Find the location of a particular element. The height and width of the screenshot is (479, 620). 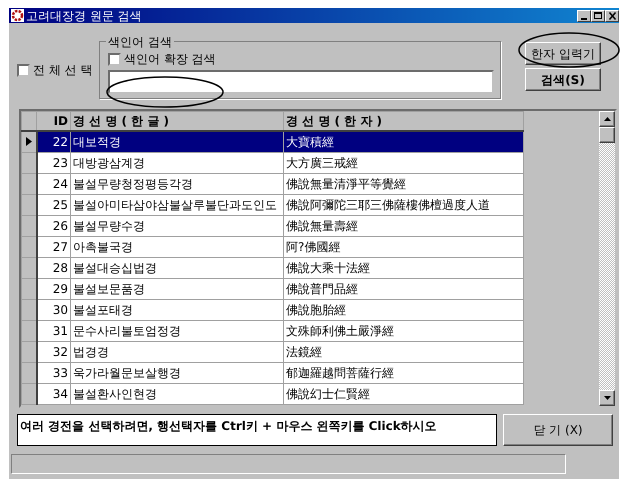

table-cell: 32 is located at coordinates (53, 351).